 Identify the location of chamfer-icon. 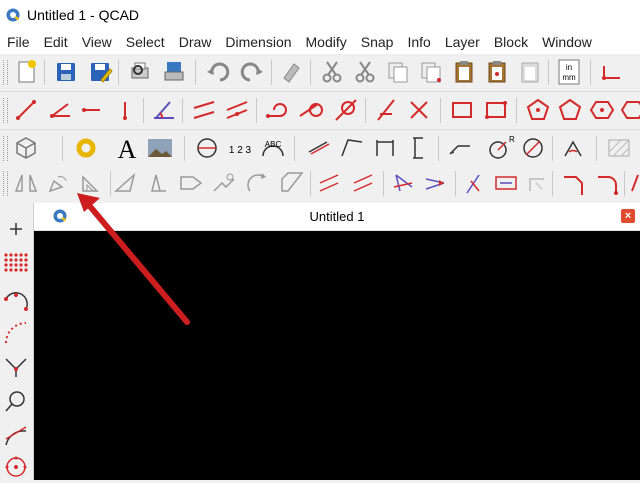
(574, 183).